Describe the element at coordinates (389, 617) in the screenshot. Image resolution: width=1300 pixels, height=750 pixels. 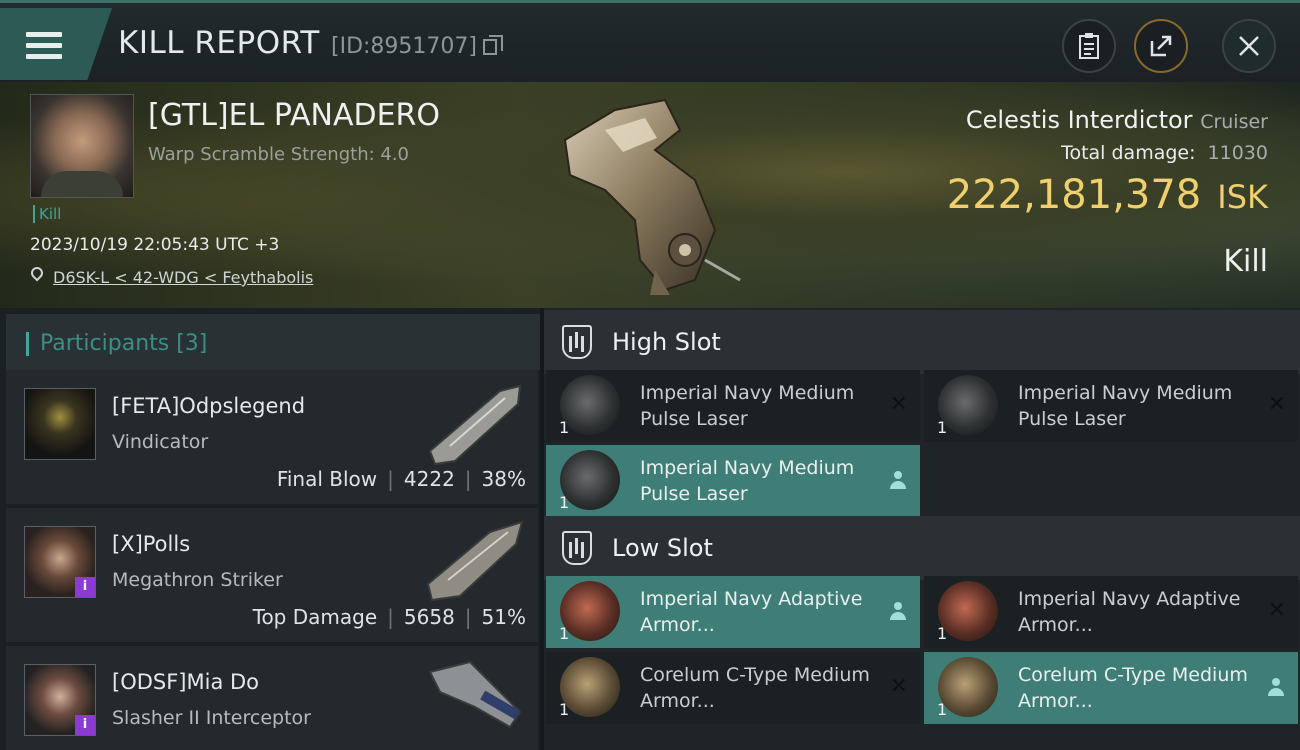
I see `participant-stats: Top Damage | 5658 | 51%` at that location.